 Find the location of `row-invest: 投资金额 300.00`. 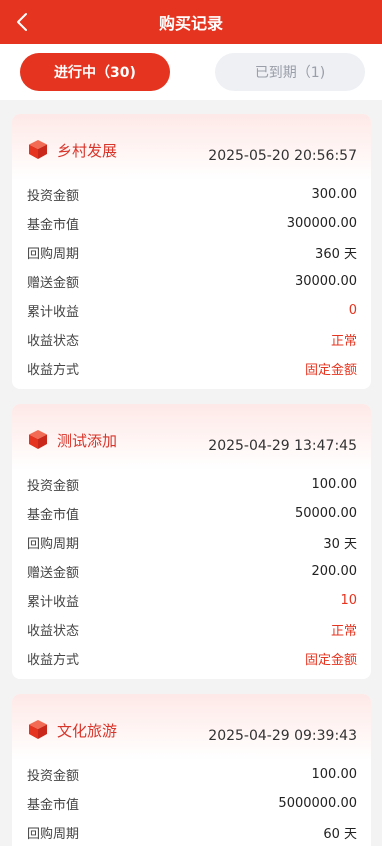

row-invest: 投资金额 300.00 is located at coordinates (192, 194).